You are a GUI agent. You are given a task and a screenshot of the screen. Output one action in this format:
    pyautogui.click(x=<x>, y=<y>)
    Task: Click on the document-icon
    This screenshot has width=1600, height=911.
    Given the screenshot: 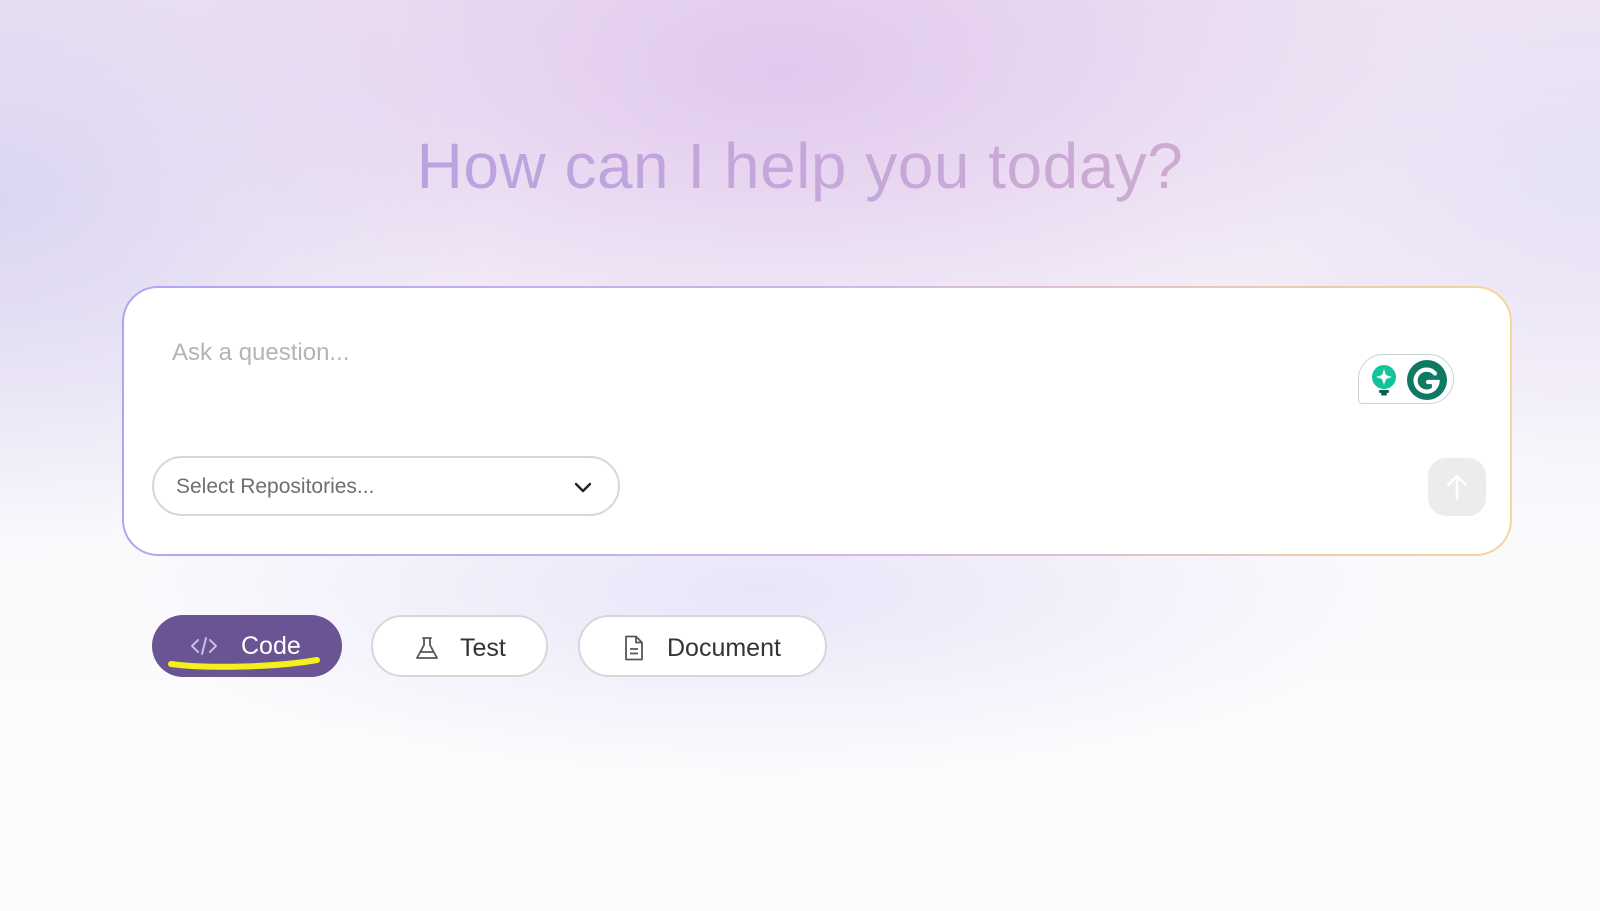 What is the action you would take?
    pyautogui.click(x=634, y=648)
    